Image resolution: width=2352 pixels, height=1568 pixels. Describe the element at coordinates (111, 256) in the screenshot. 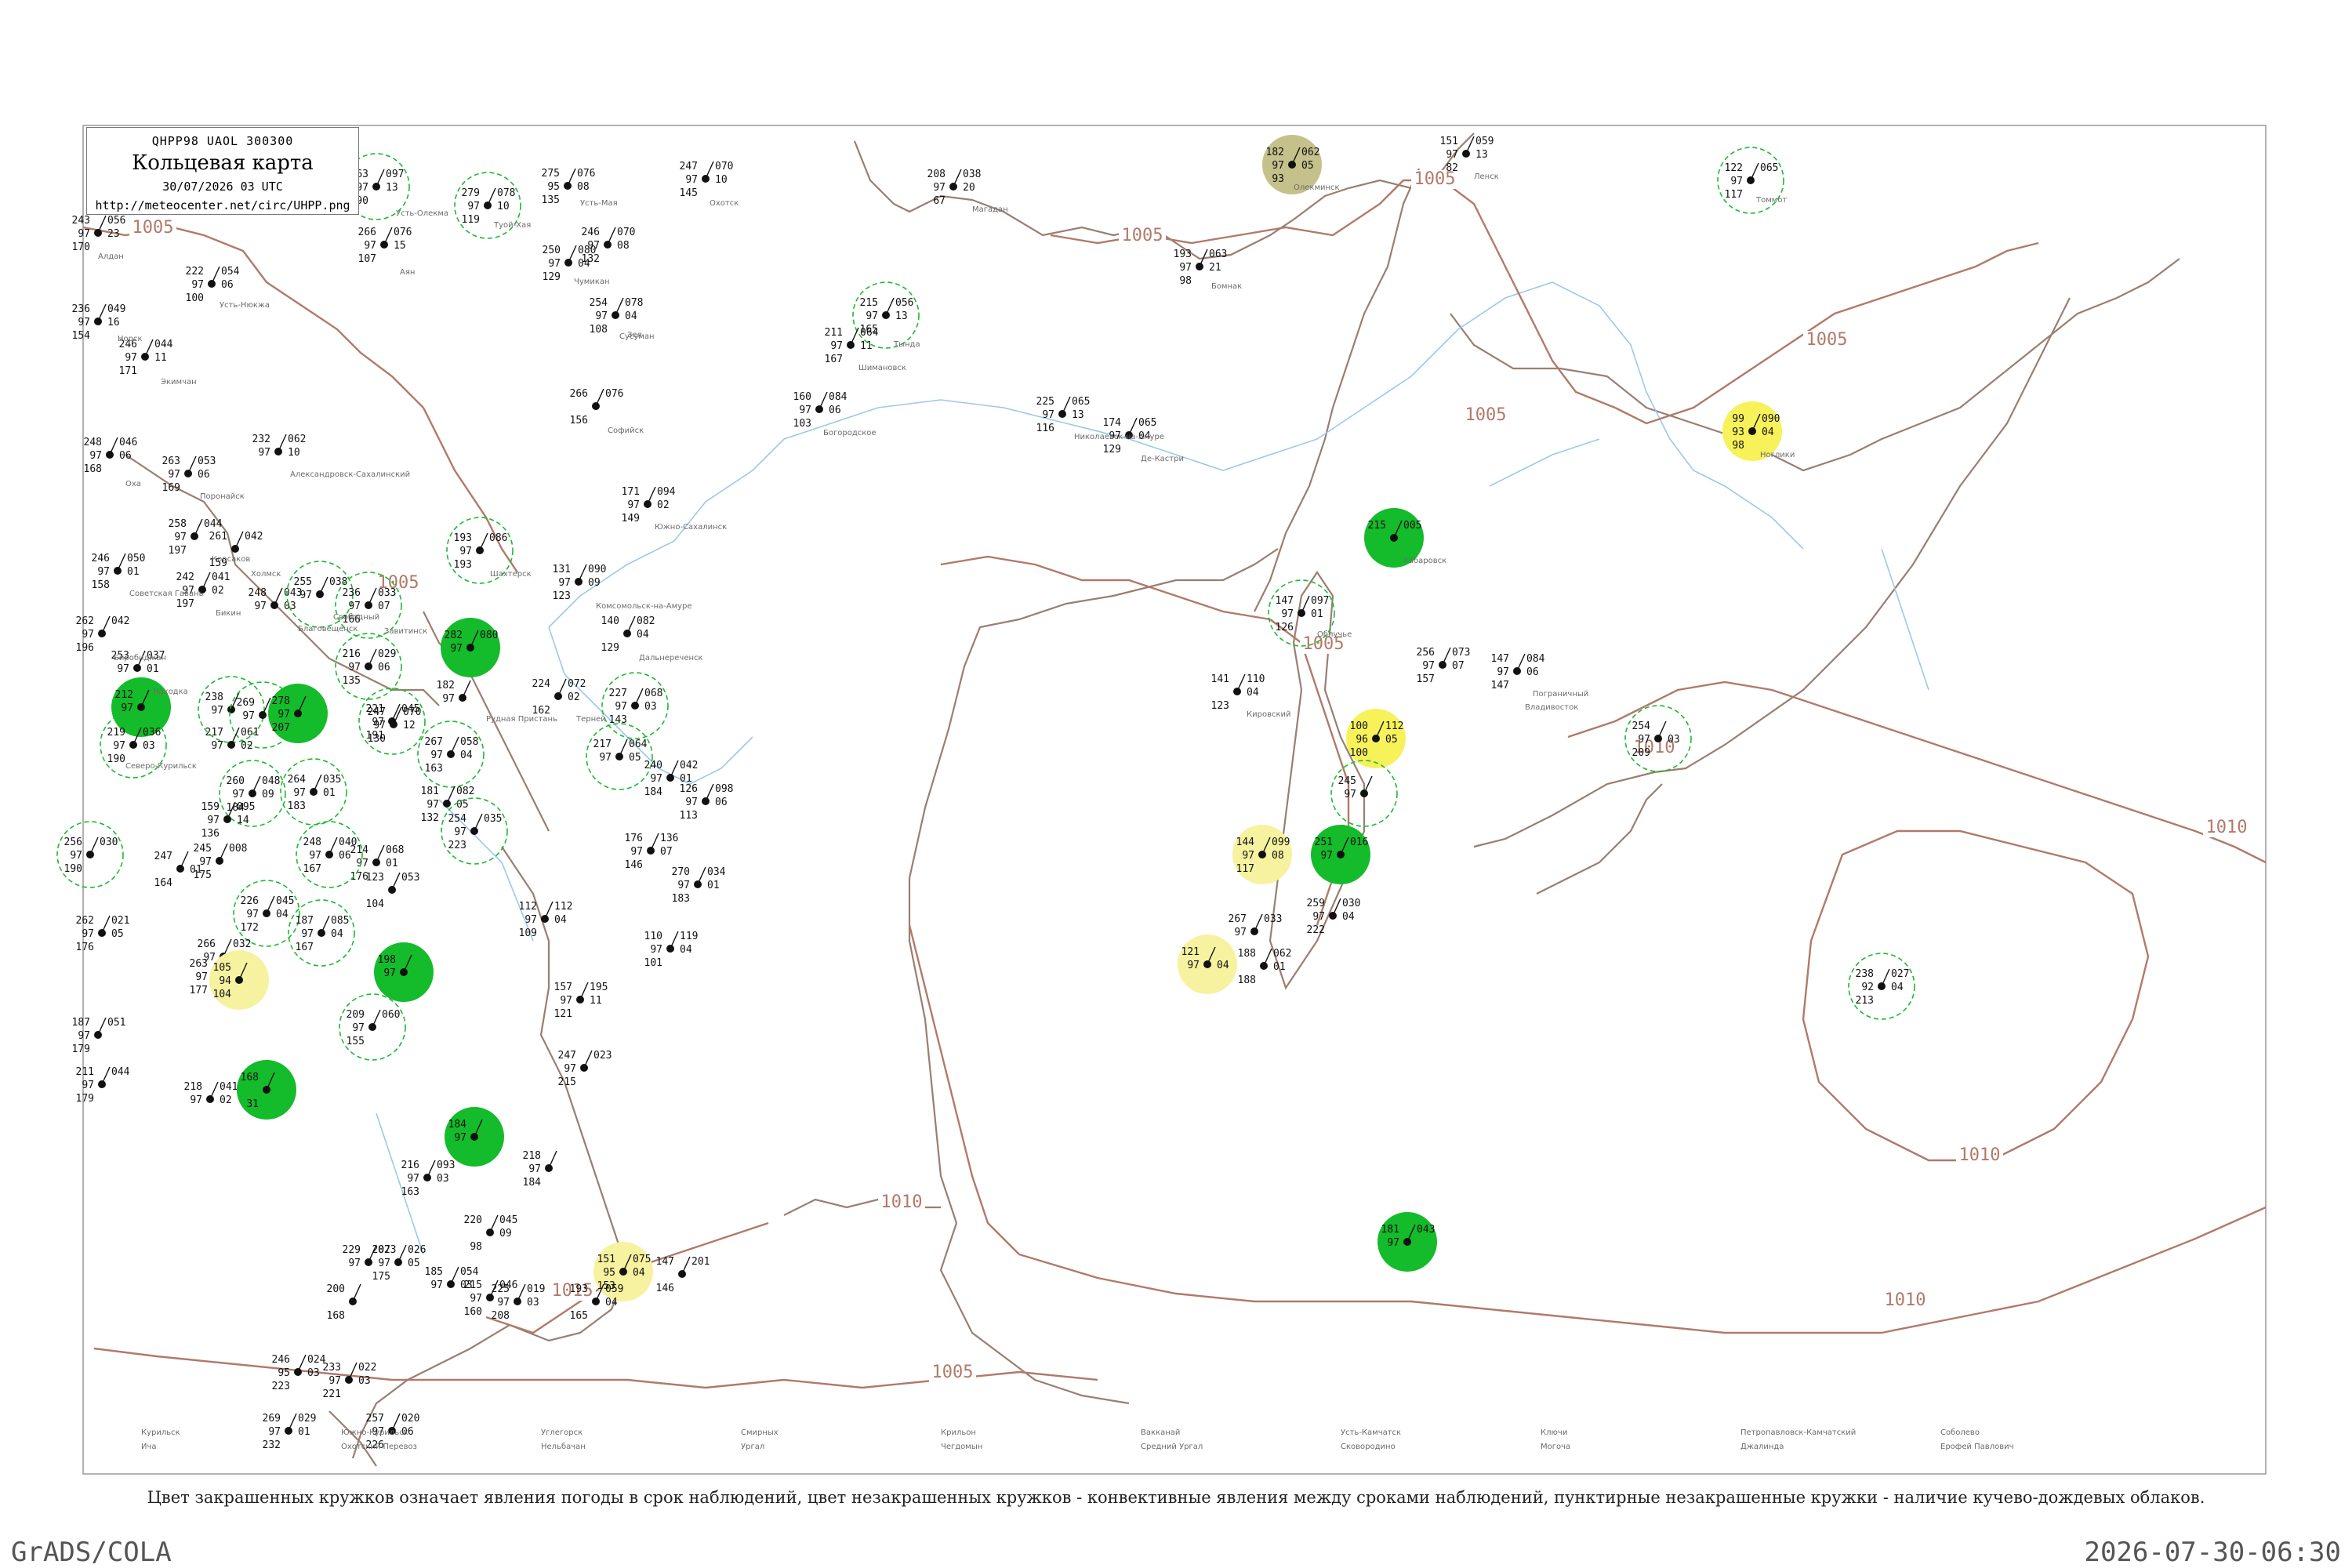

I see `place-label: Алдан` at that location.